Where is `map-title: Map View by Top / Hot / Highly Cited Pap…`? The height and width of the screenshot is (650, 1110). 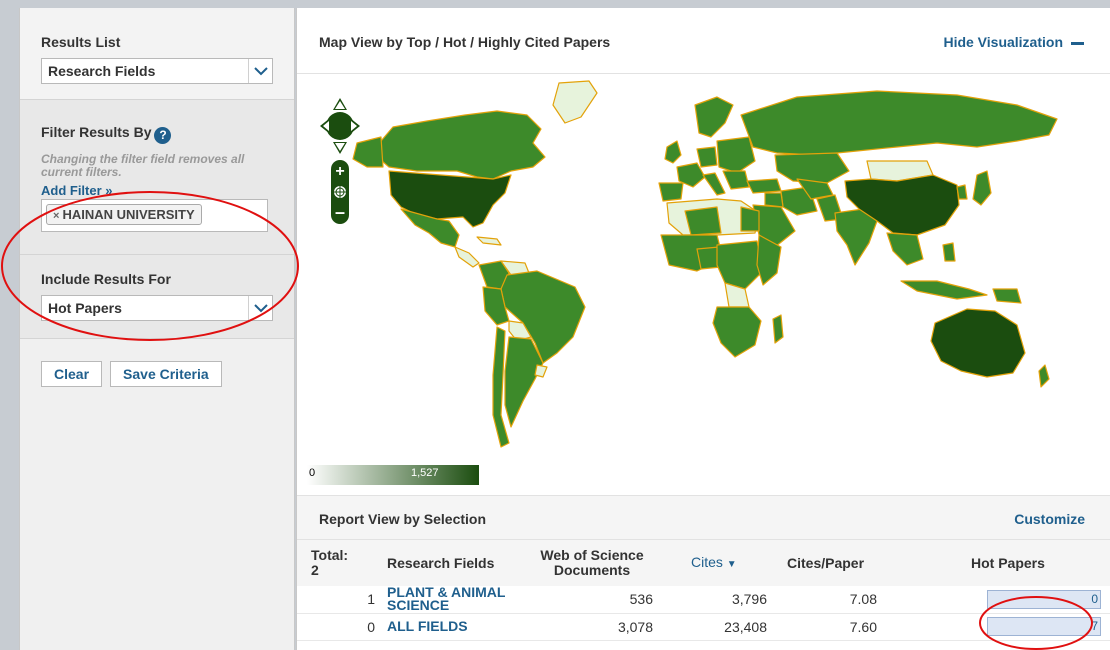
map-title: Map View by Top / Hot / Highly Cited Pap… is located at coordinates (465, 42).